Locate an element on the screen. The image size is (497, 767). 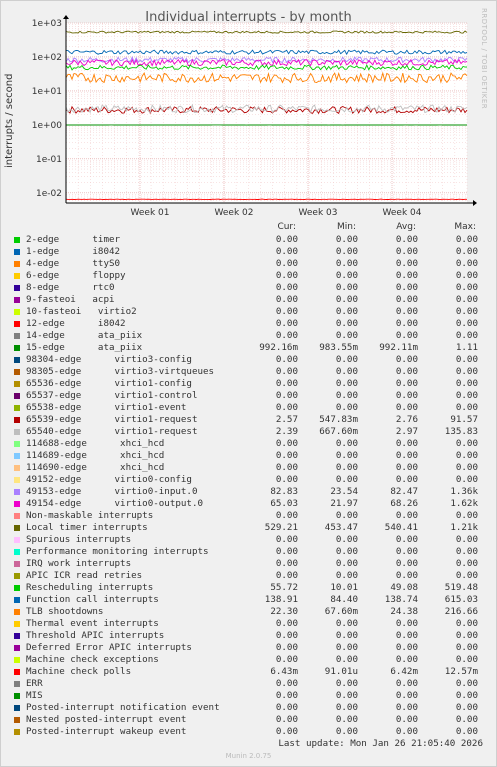
legend-series-name: Local timer interrupts is located at coordinates (87, 527).